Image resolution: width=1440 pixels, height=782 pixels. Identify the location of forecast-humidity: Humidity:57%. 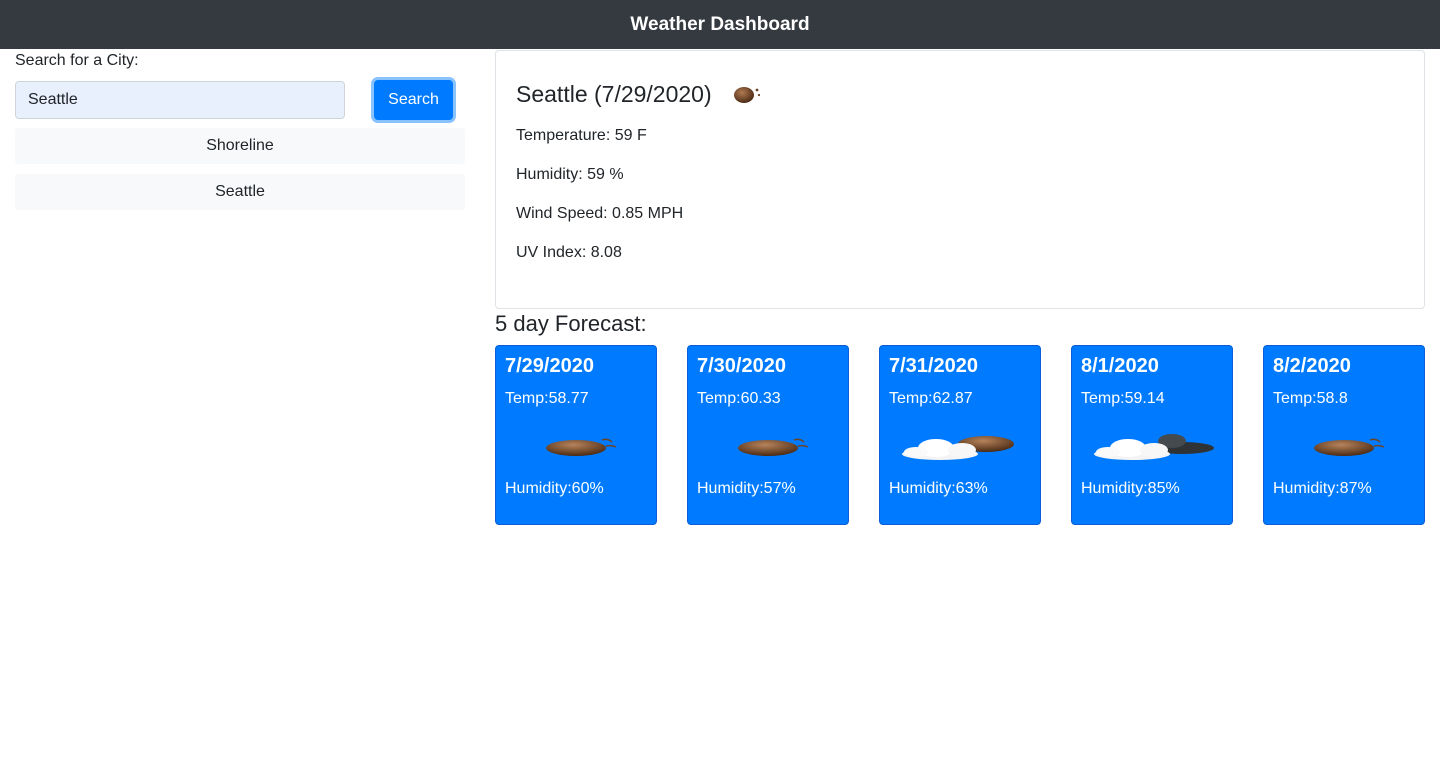
(746, 488).